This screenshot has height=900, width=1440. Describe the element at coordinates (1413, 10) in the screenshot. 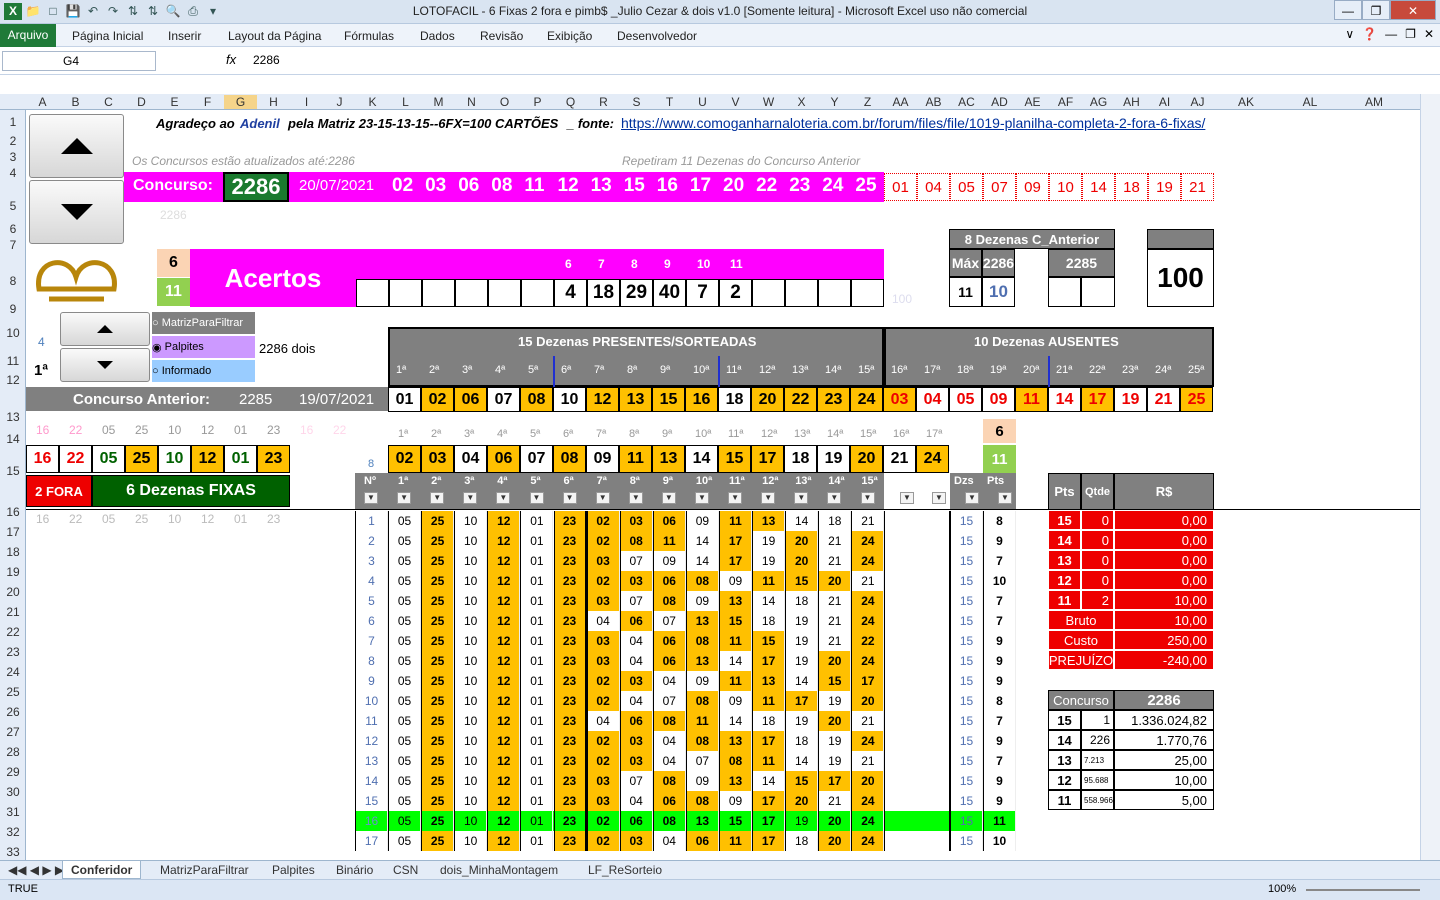

I see `close-button: ✕` at that location.